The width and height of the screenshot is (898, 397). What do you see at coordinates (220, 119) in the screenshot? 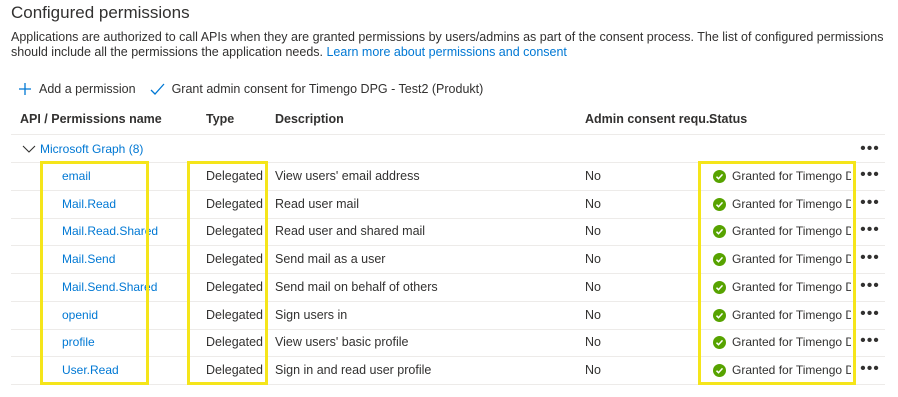
I see `header-type: Type` at bounding box center [220, 119].